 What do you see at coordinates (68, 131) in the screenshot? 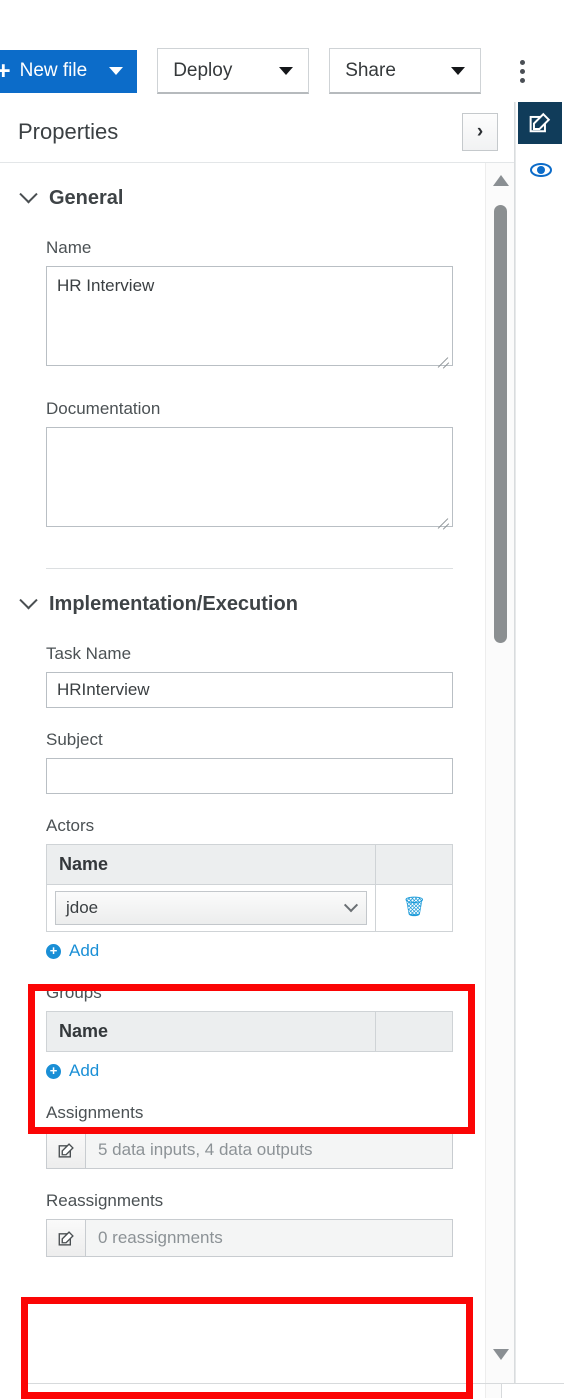
I see `page-title: Properties` at bounding box center [68, 131].